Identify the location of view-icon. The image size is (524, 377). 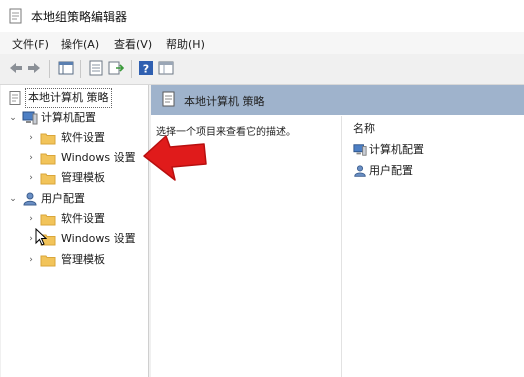
(166, 68).